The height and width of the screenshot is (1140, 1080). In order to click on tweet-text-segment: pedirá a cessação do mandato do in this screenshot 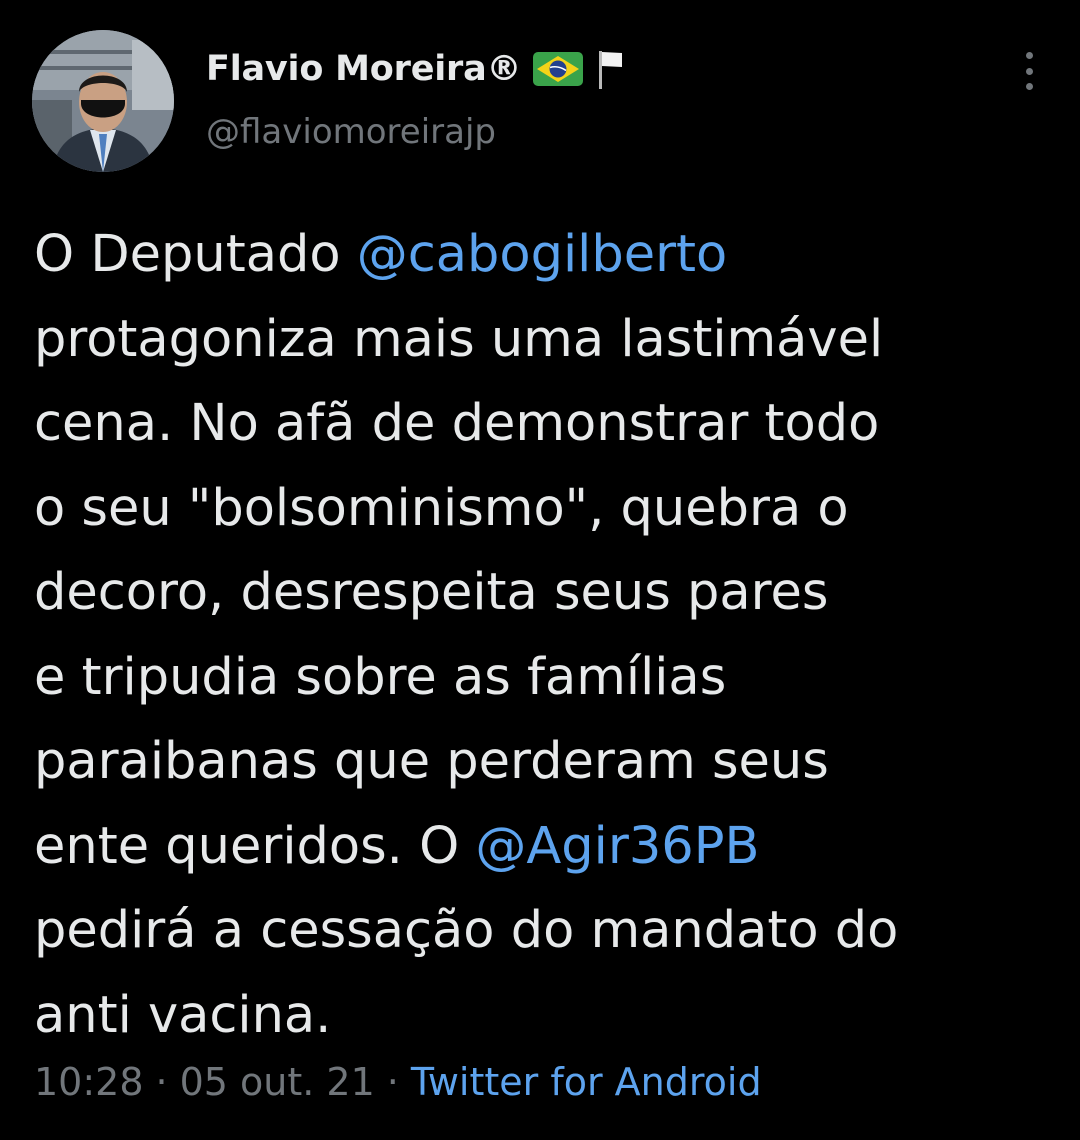, I will do `click(466, 930)`.